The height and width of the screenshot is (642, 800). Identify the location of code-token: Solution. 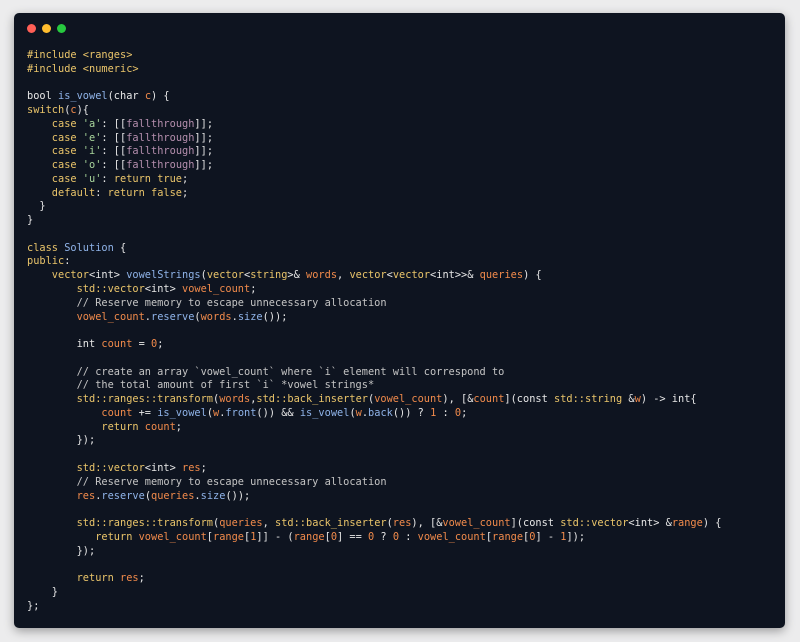
(89, 247).